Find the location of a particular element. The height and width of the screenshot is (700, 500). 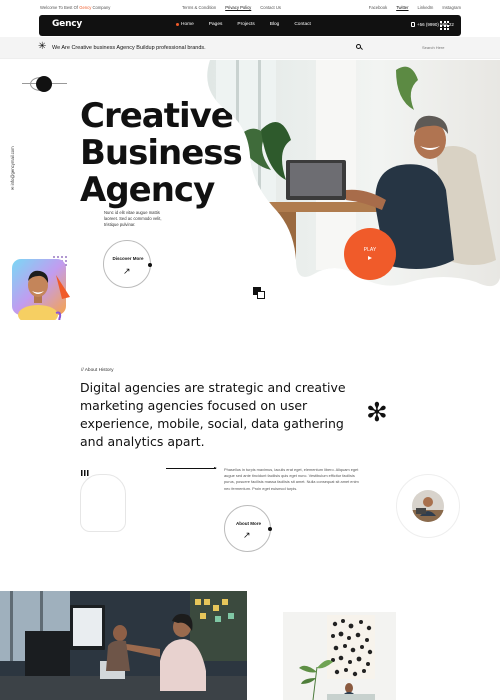

about-more-label: About More is located at coordinates (248, 523).